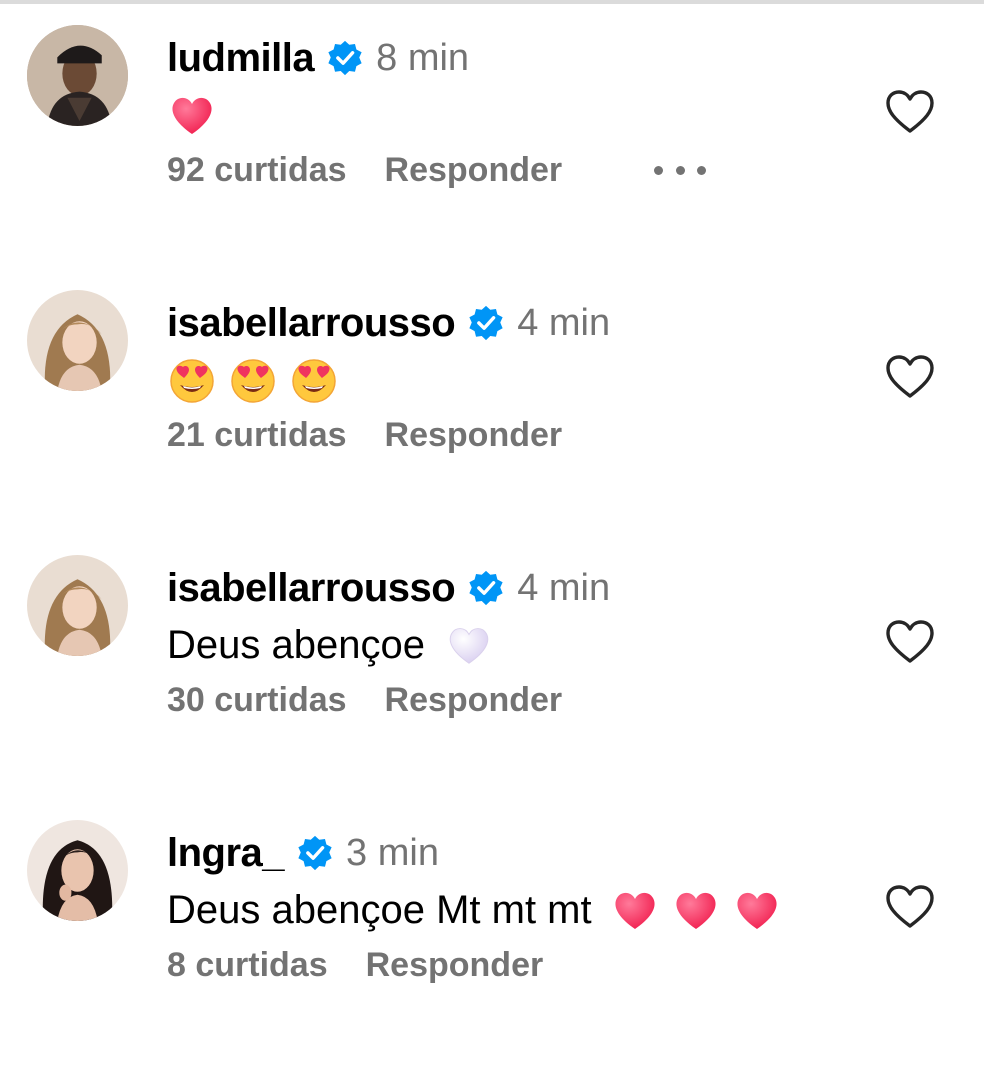 Image resolution: width=984 pixels, height=1074 pixels. What do you see at coordinates (355, 965) in the screenshot?
I see `comment-actions: 8 curtidas Responder` at bounding box center [355, 965].